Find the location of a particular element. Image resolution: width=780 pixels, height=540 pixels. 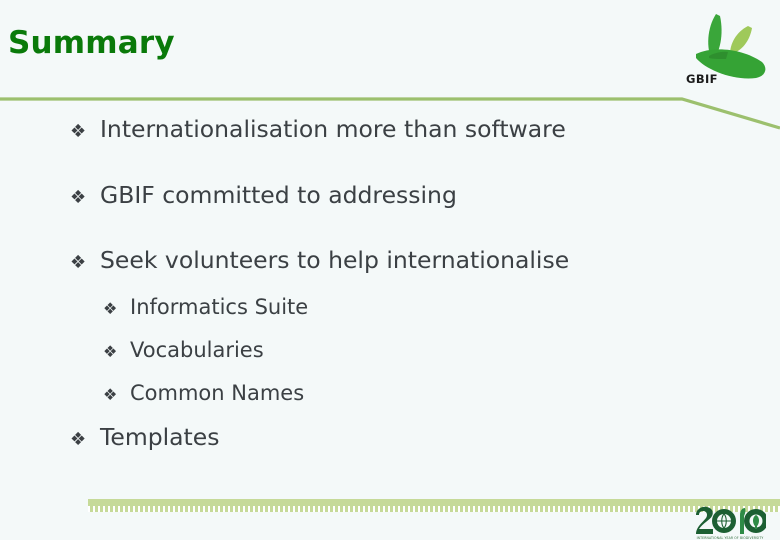

list-item: ❖ Vocabularies is located at coordinates (390, 349).